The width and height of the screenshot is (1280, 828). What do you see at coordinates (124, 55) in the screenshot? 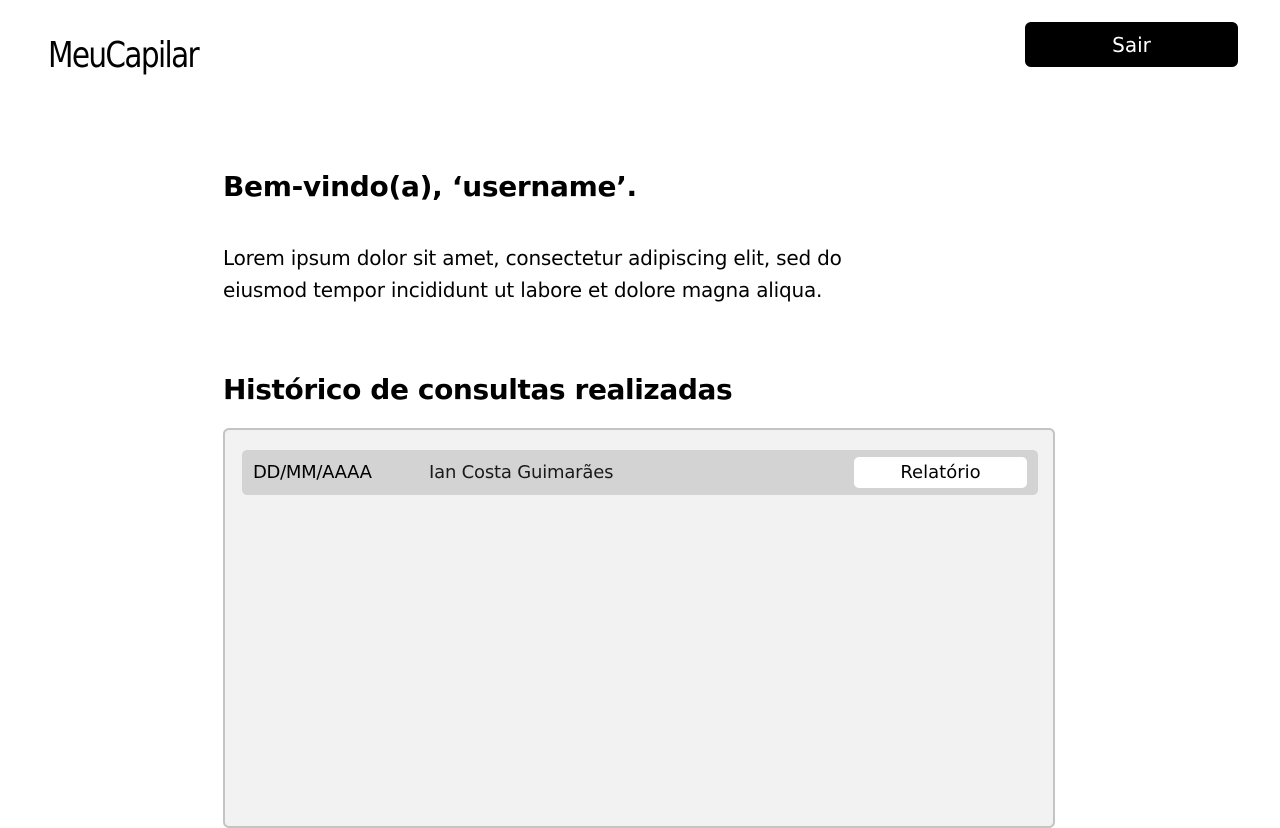
I see `app-logo: MeuCapilar` at bounding box center [124, 55].